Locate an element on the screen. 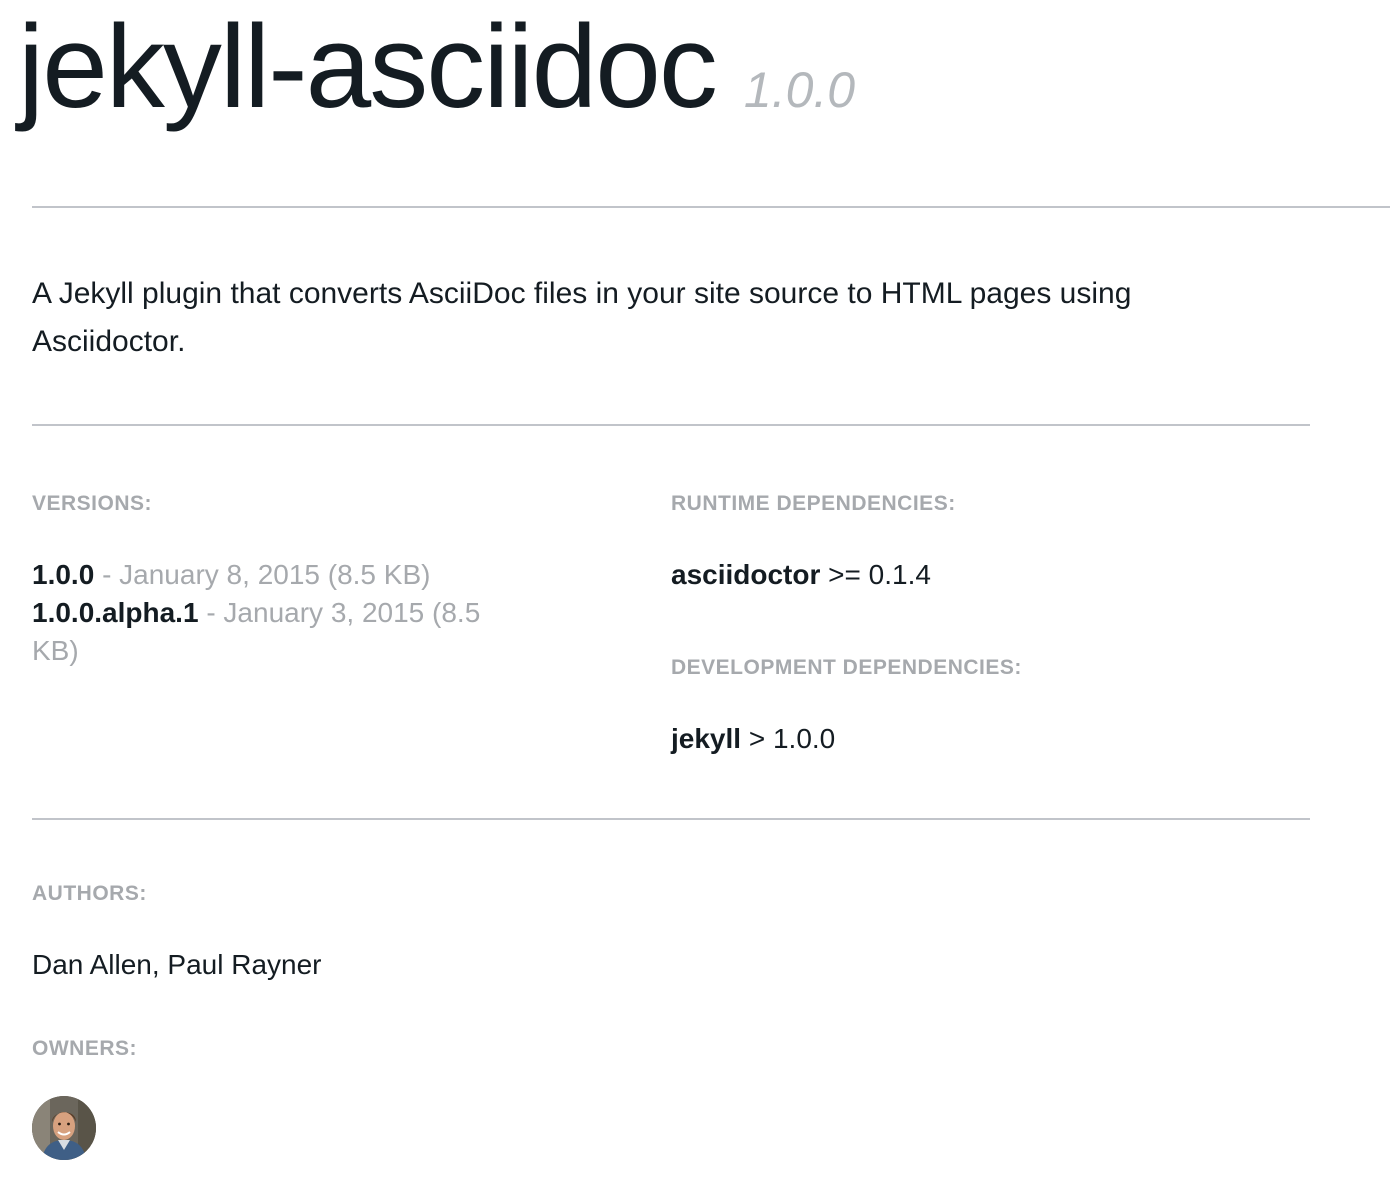 The width and height of the screenshot is (1390, 1182). dependency-requirement: > 1.0.0 is located at coordinates (792, 738).